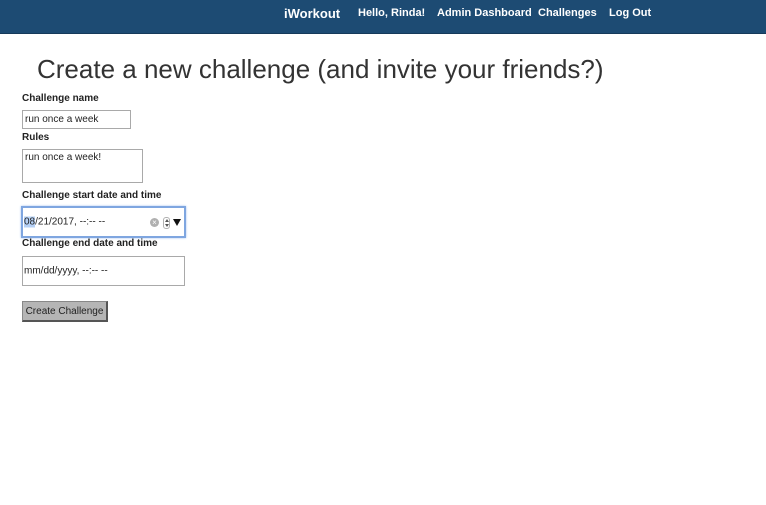  I want to click on nav-link-challenges: Challenges, so click(567, 13).